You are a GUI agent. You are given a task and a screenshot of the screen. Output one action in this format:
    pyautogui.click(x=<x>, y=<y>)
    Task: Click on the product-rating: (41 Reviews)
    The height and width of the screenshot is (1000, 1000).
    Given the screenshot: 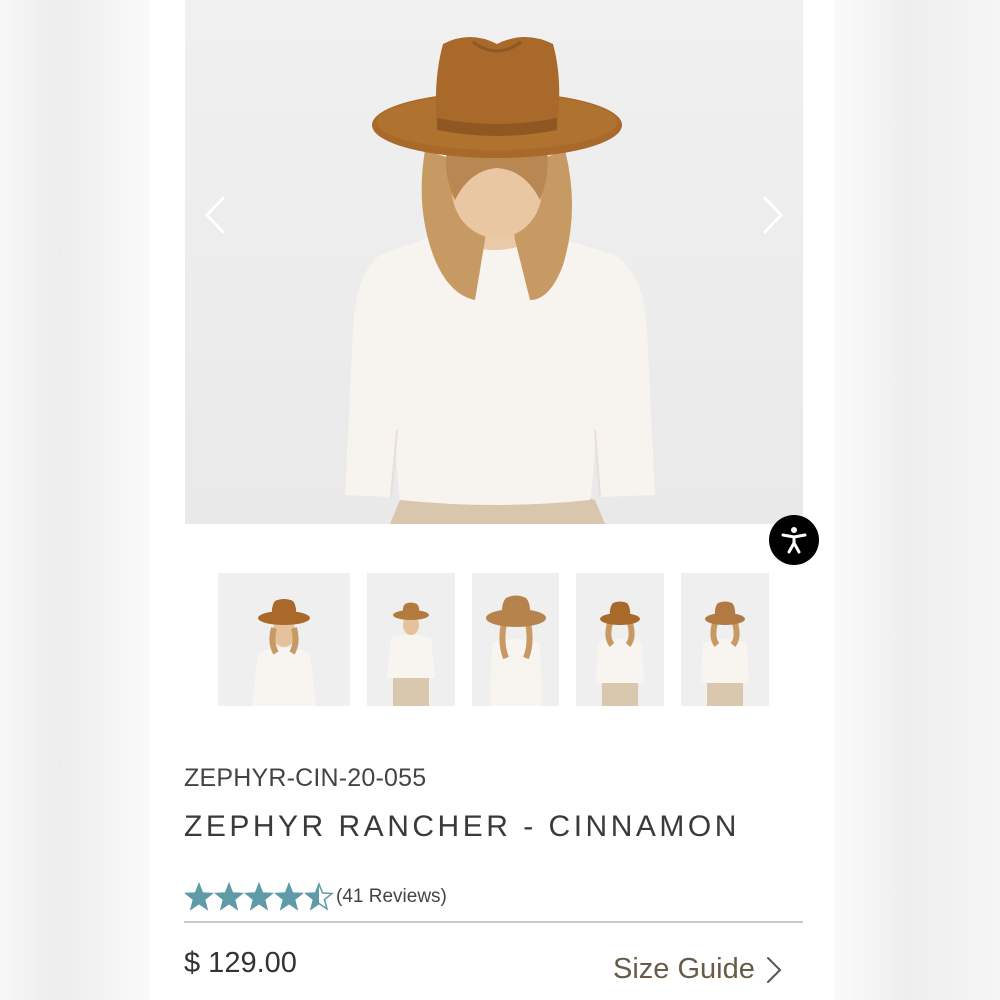 What is the action you would take?
    pyautogui.click(x=315, y=897)
    